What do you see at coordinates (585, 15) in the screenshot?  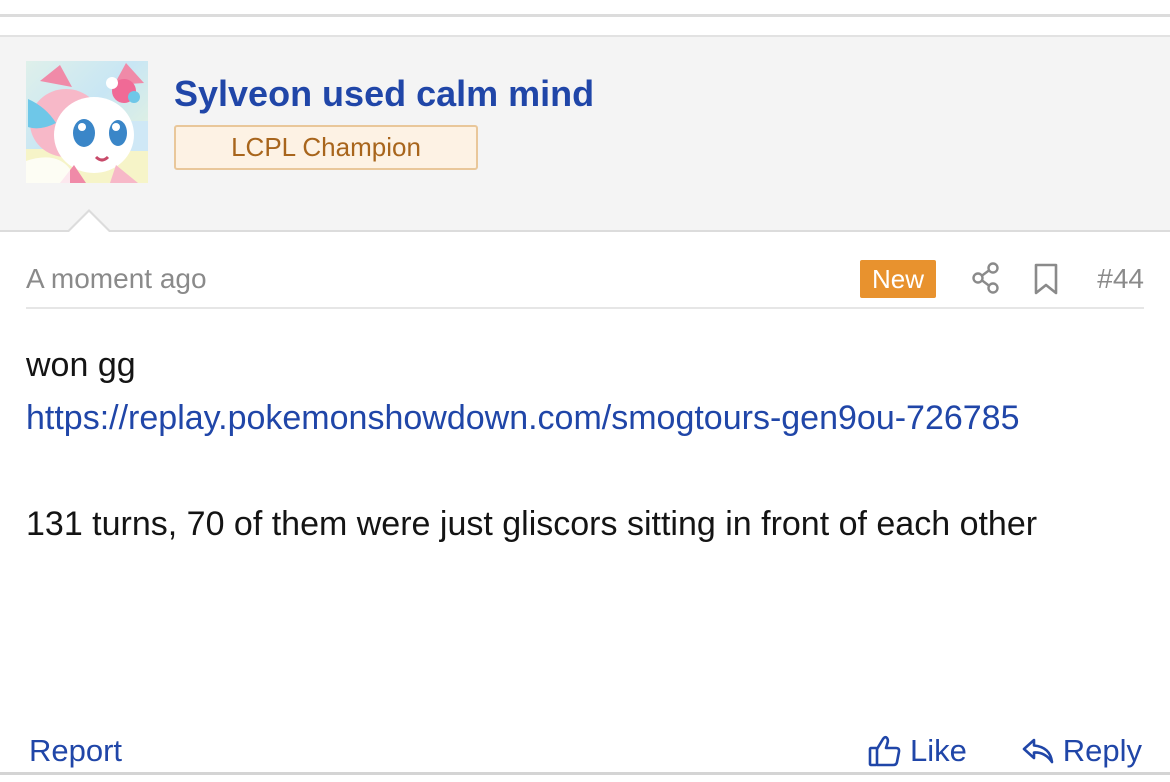 I see `top-divider` at bounding box center [585, 15].